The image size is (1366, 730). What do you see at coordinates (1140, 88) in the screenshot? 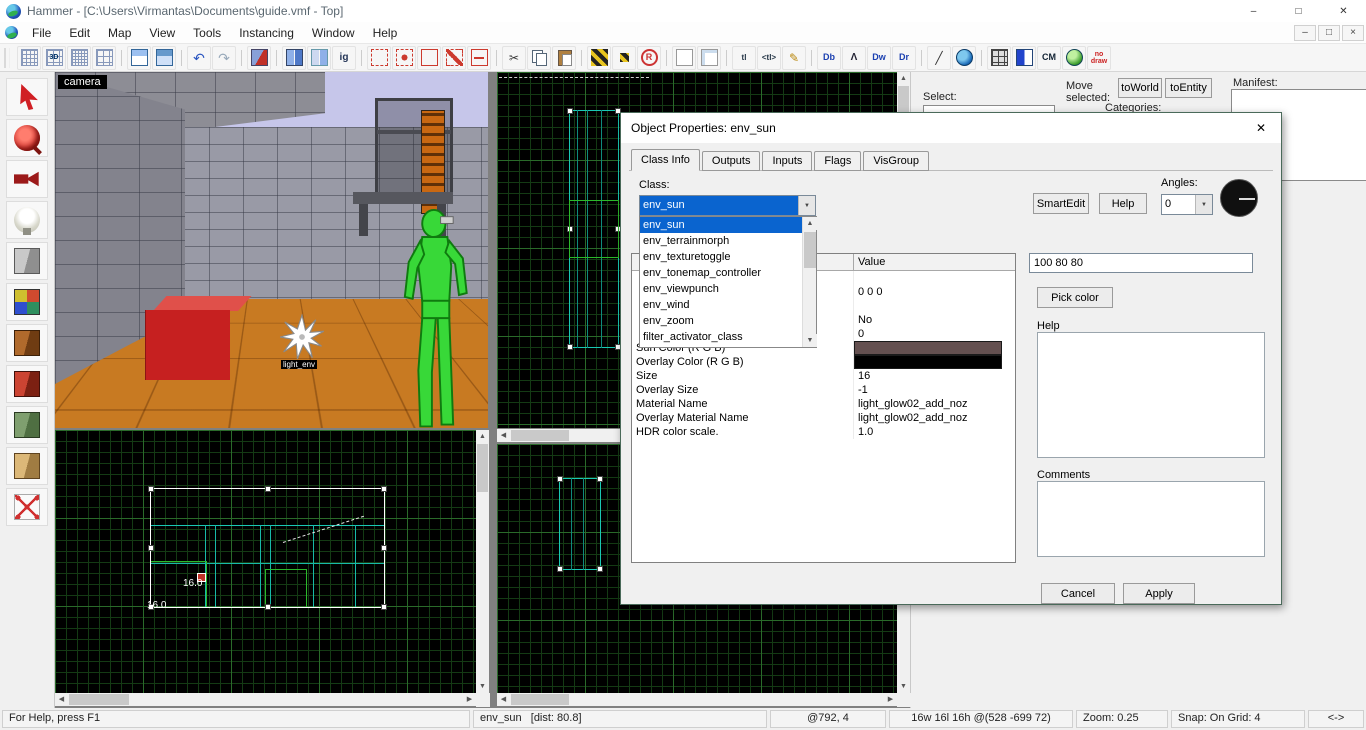
I see `to-world-button: toWorld` at bounding box center [1140, 88].